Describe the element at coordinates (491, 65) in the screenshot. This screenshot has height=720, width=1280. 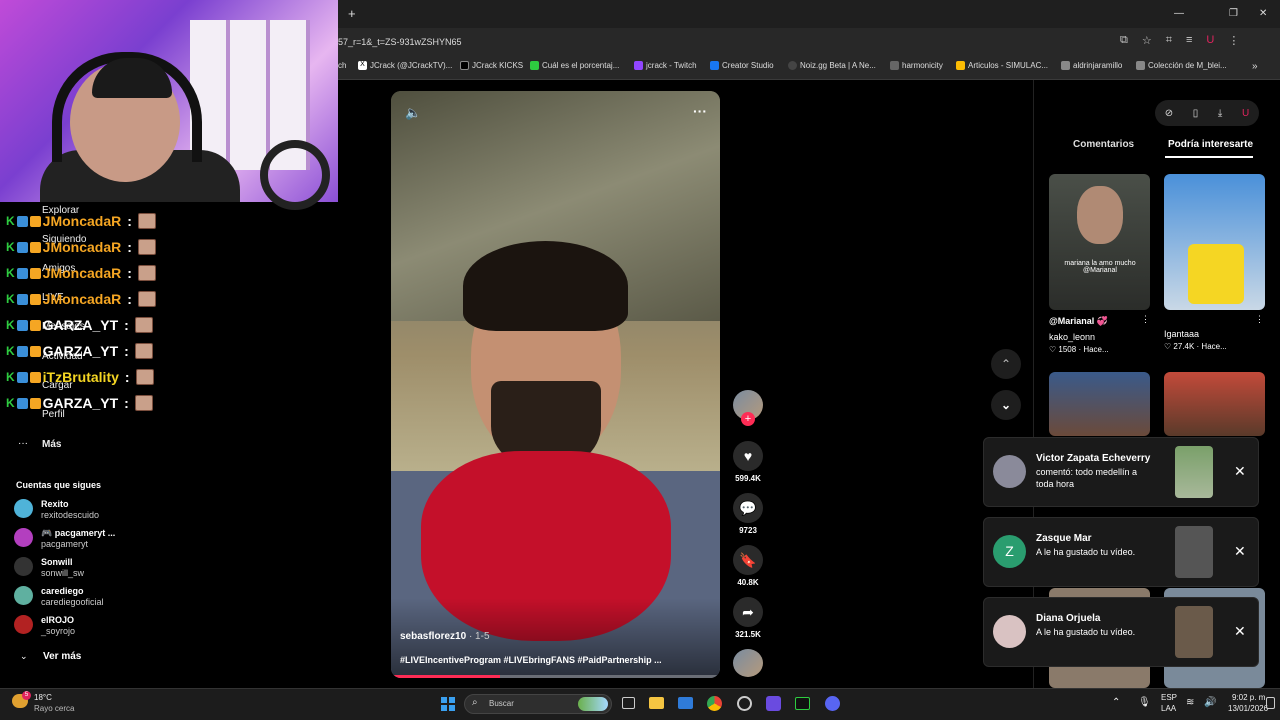
I see `bookmark-item: JCrack KICKS` at that location.